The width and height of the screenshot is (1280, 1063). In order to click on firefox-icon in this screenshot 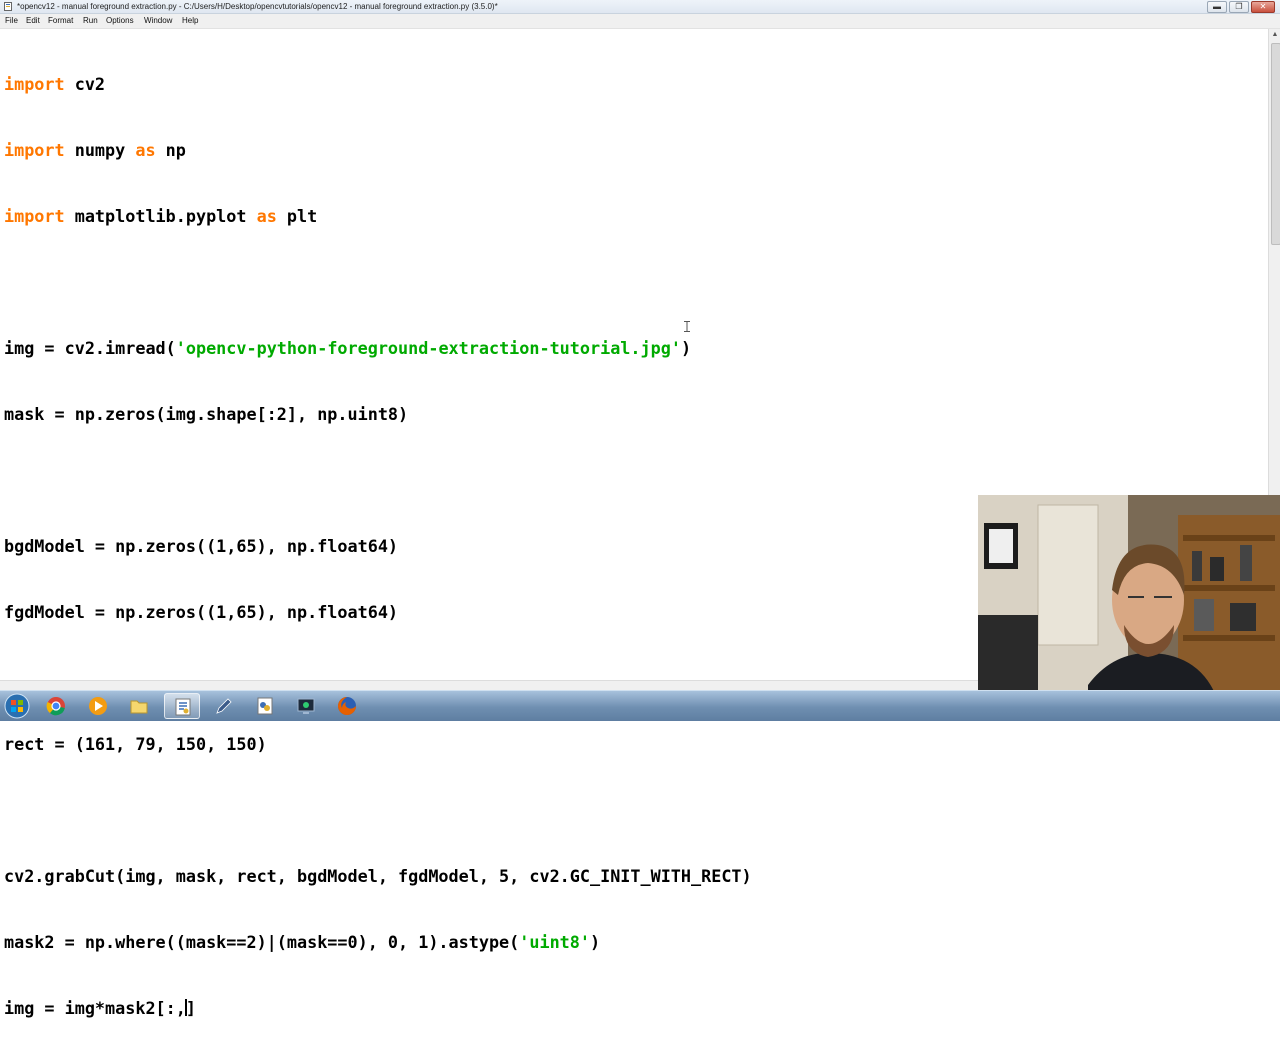, I will do `click(347, 706)`.